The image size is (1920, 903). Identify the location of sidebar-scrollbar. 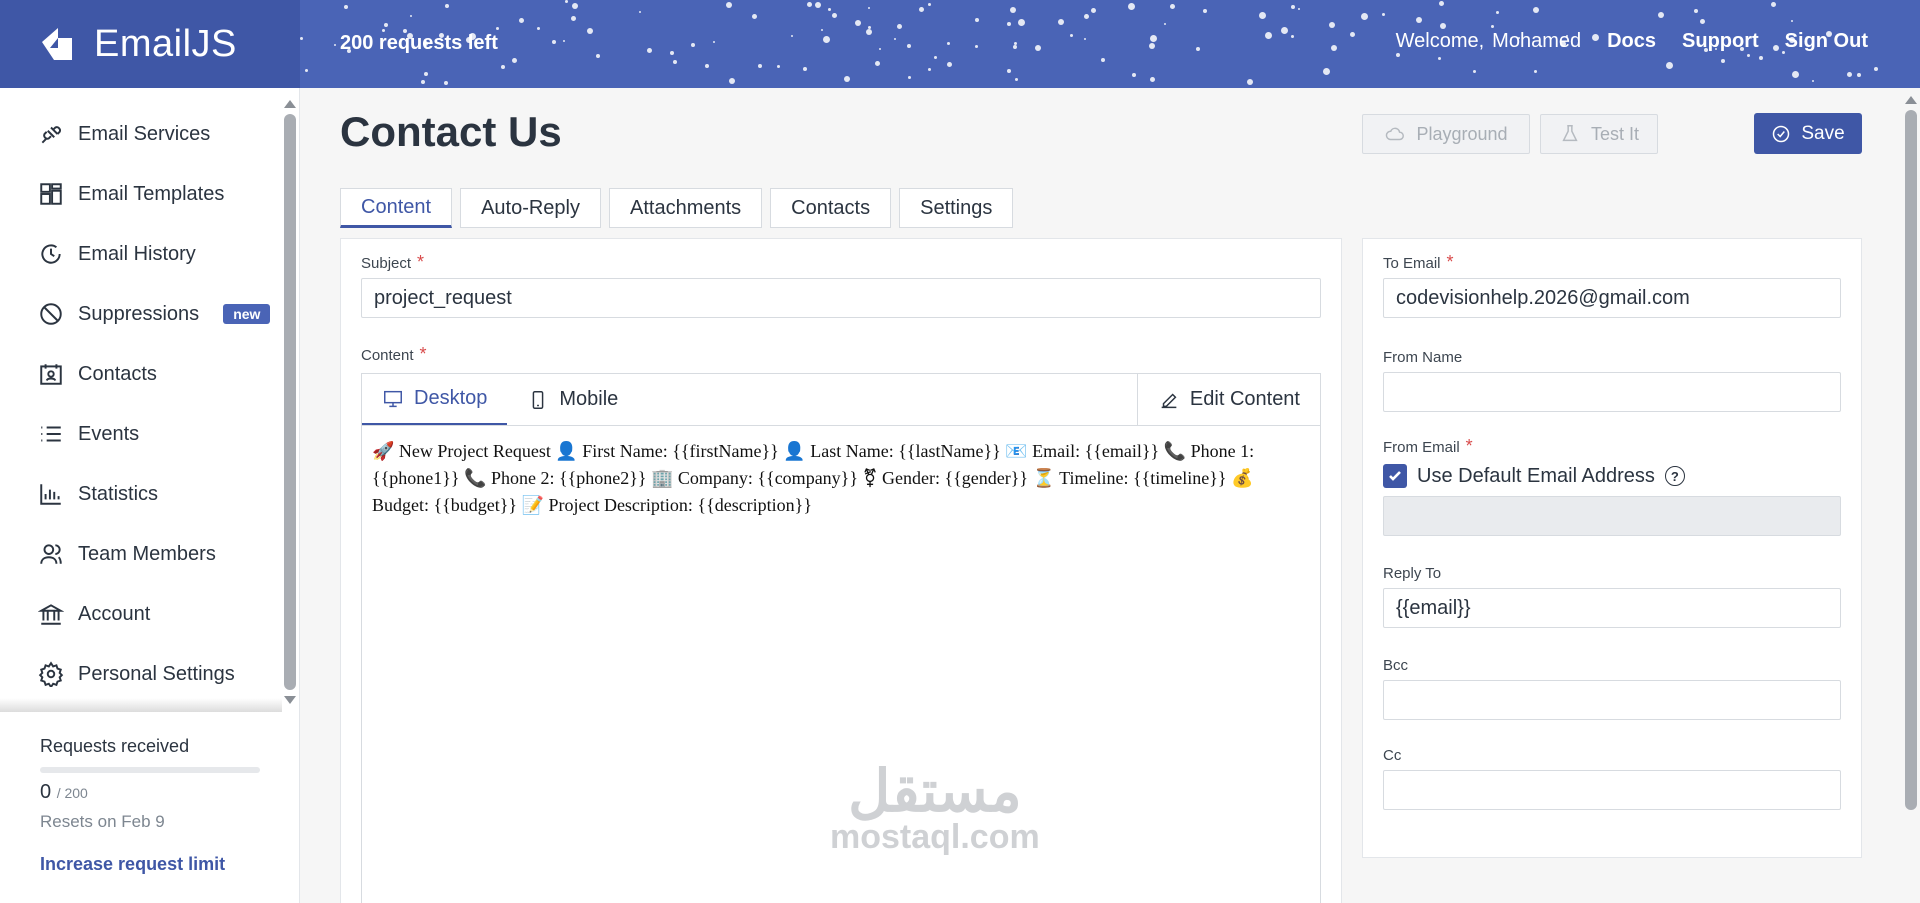
(290, 401).